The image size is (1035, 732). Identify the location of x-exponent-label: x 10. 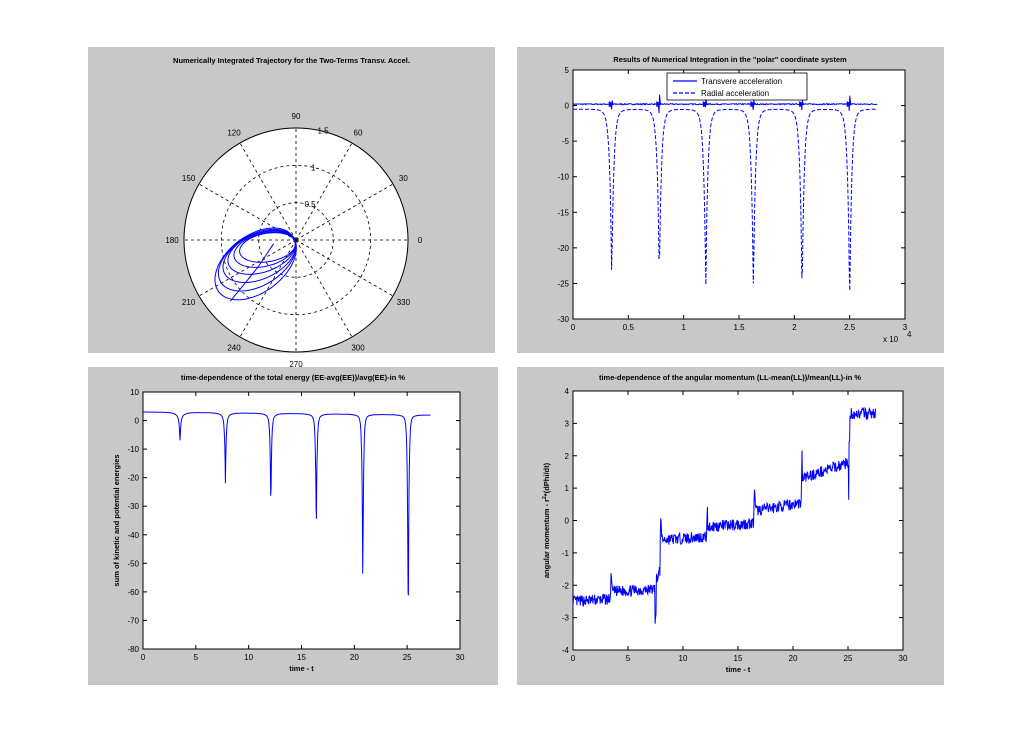
(891, 339).